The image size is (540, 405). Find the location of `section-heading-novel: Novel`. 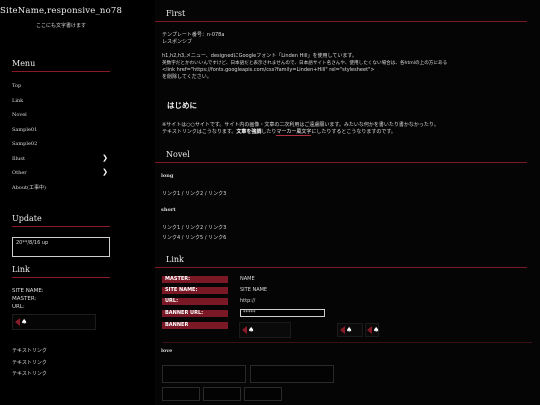

section-heading-novel: Novel is located at coordinates (341, 156).